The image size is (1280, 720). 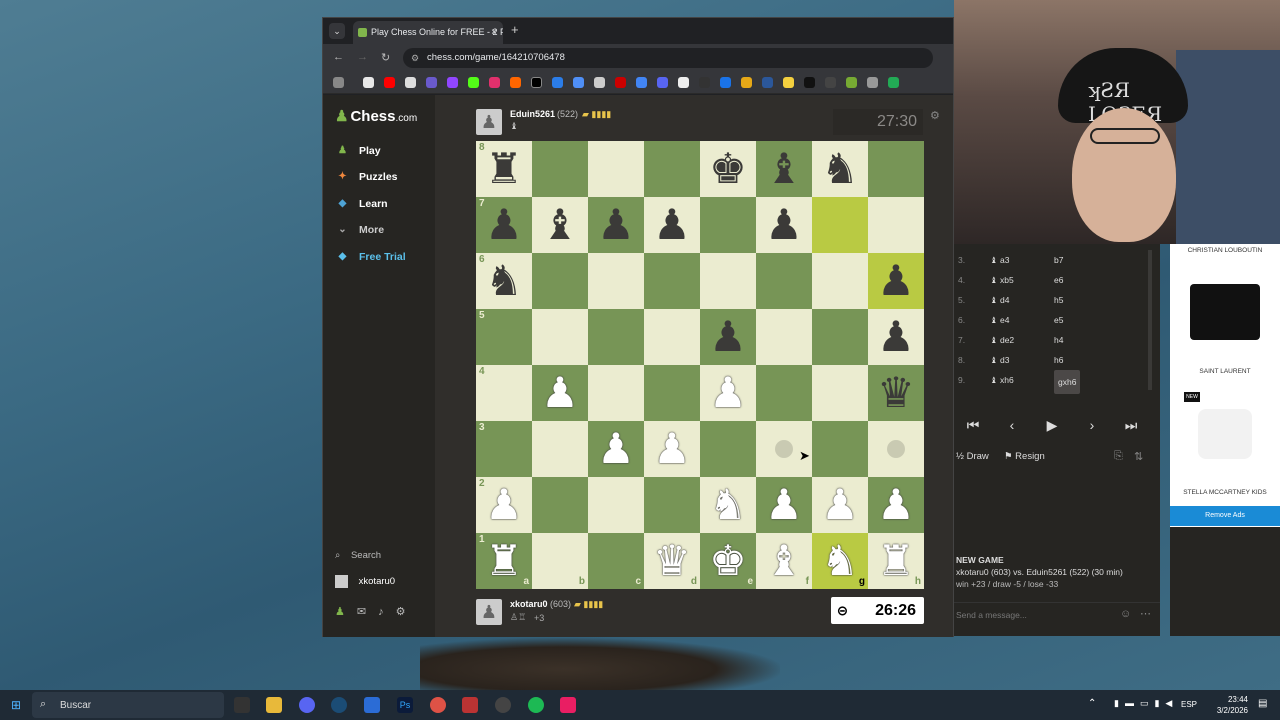 What do you see at coordinates (489, 612) in the screenshot?
I see `player-avatar: ♟` at bounding box center [489, 612].